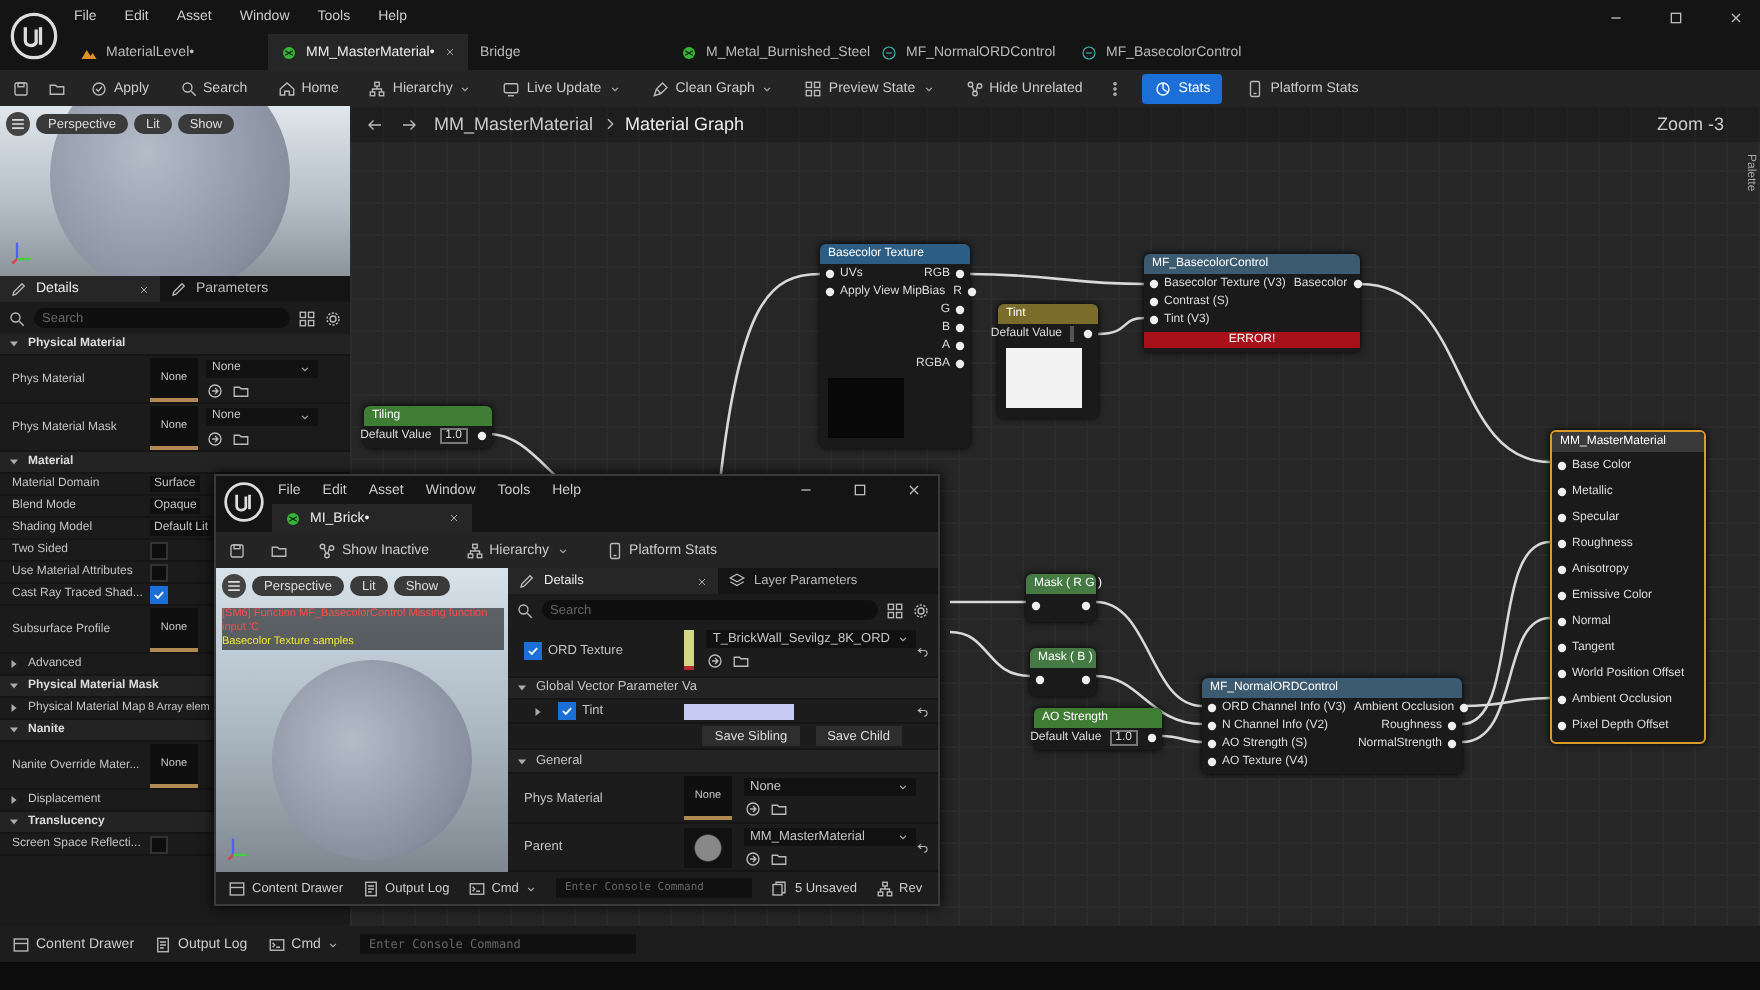  Describe the element at coordinates (163, 944) in the screenshot. I see `log-icon` at that location.